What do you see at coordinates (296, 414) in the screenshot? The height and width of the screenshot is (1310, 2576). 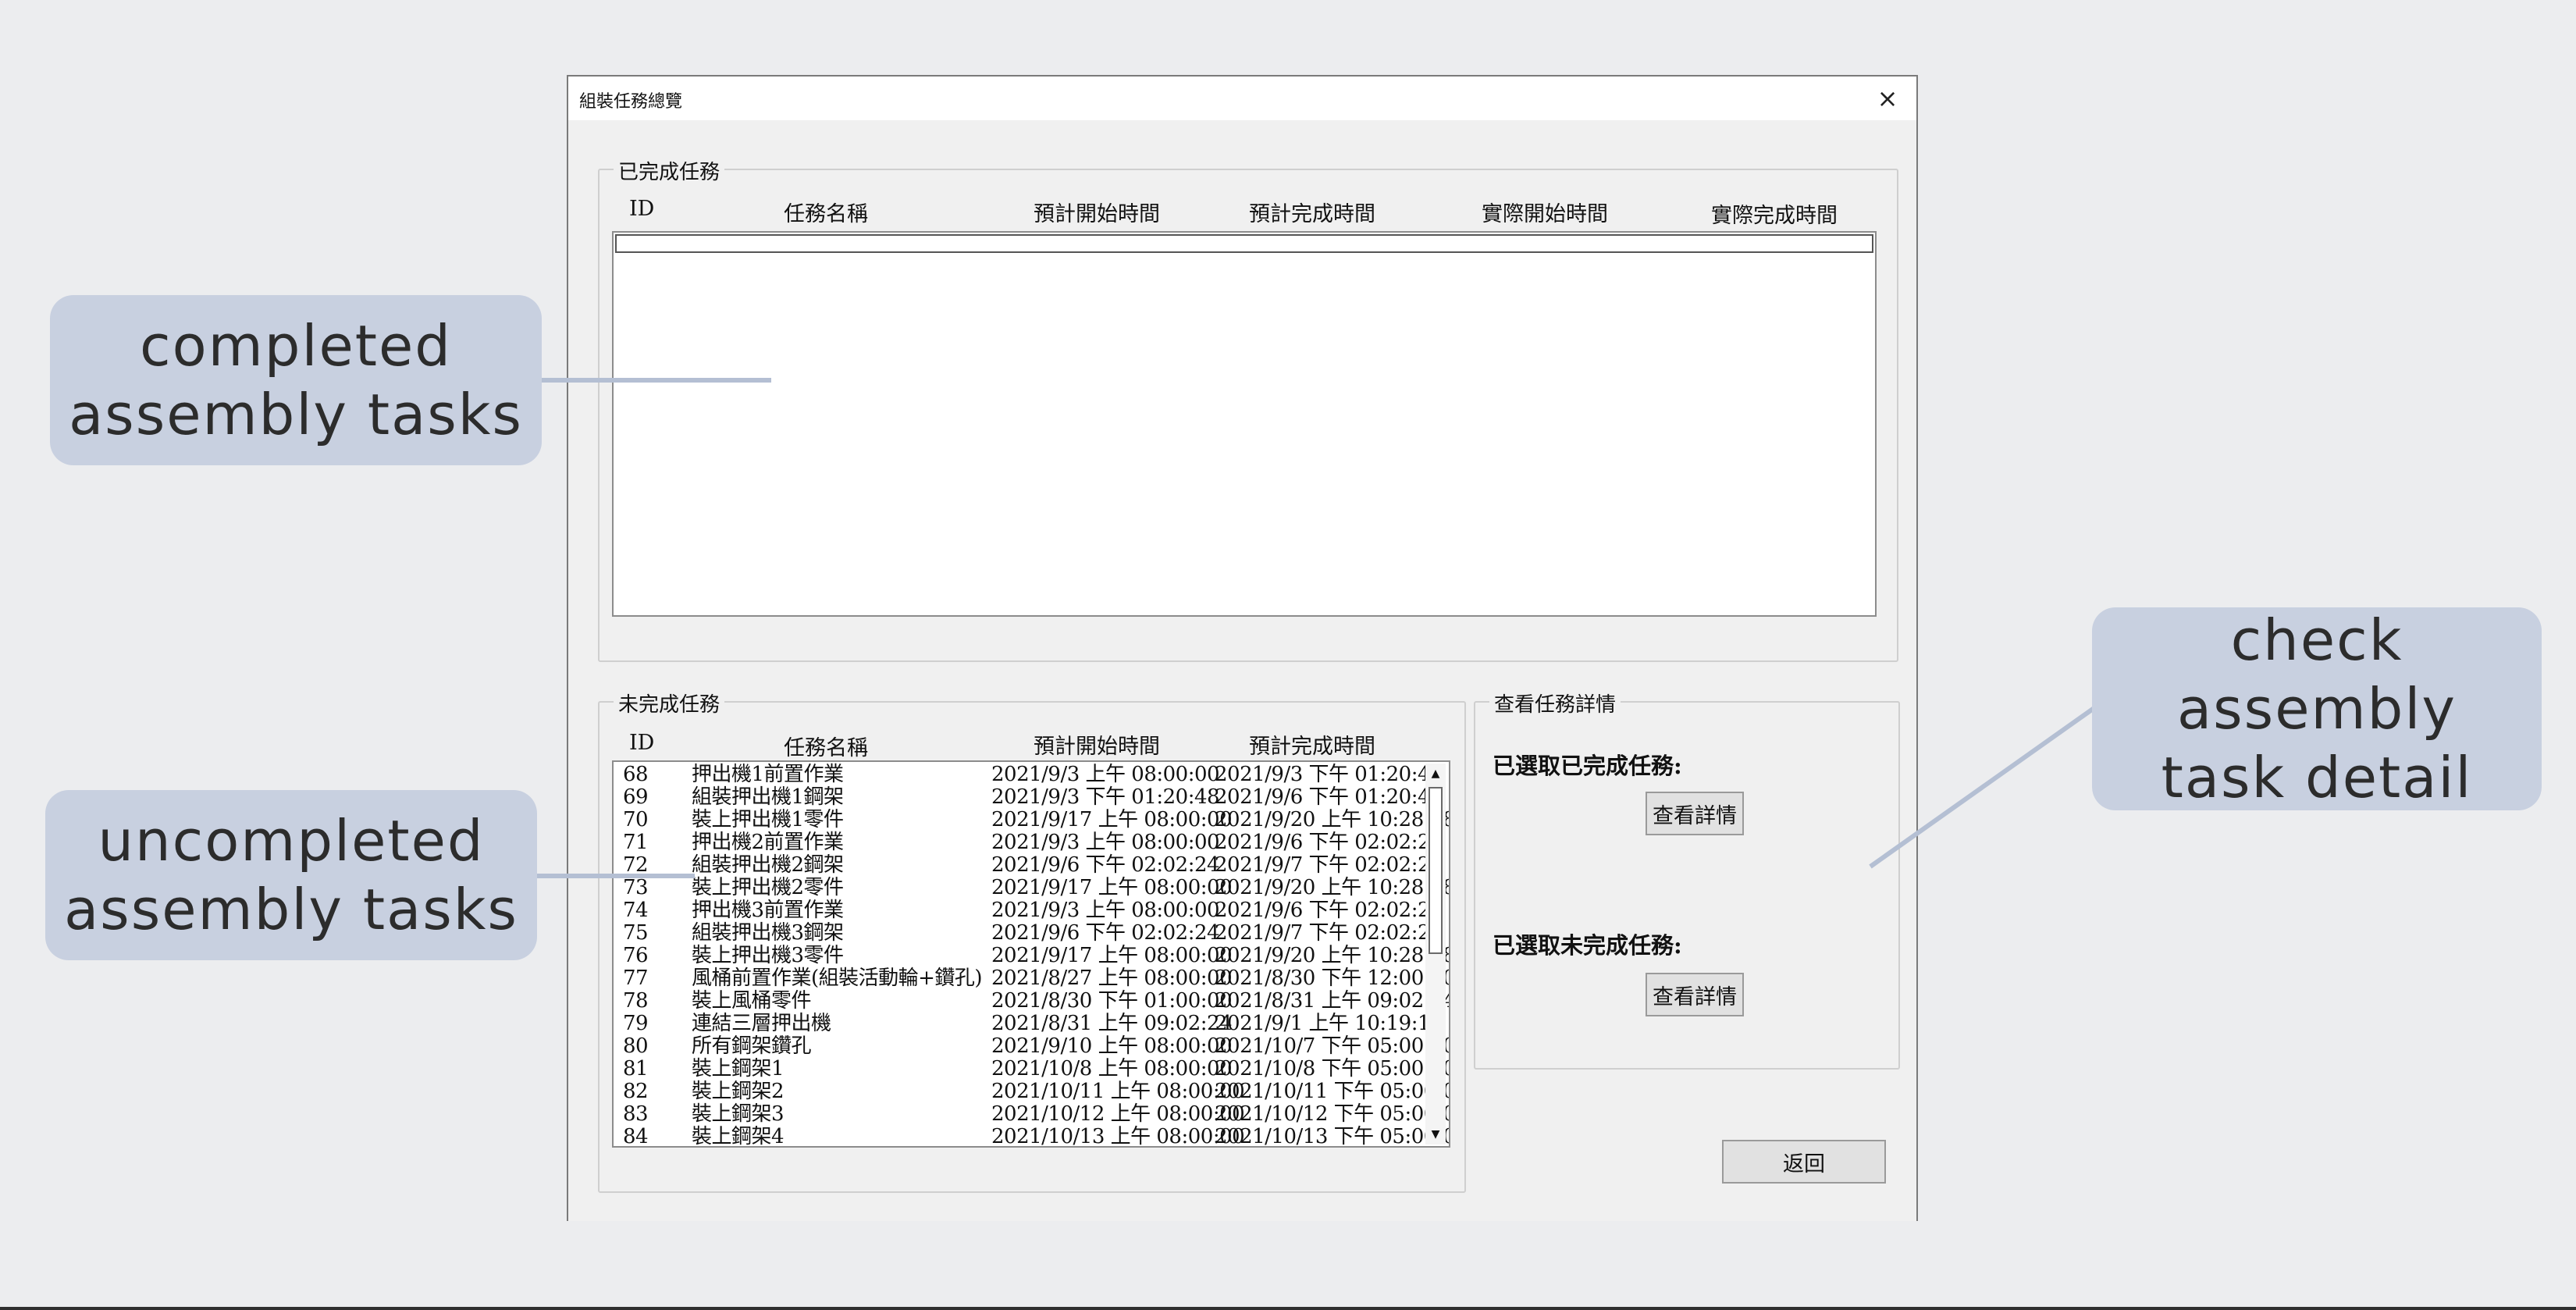 I see `callout-completed-line2: assembly tasks` at bounding box center [296, 414].